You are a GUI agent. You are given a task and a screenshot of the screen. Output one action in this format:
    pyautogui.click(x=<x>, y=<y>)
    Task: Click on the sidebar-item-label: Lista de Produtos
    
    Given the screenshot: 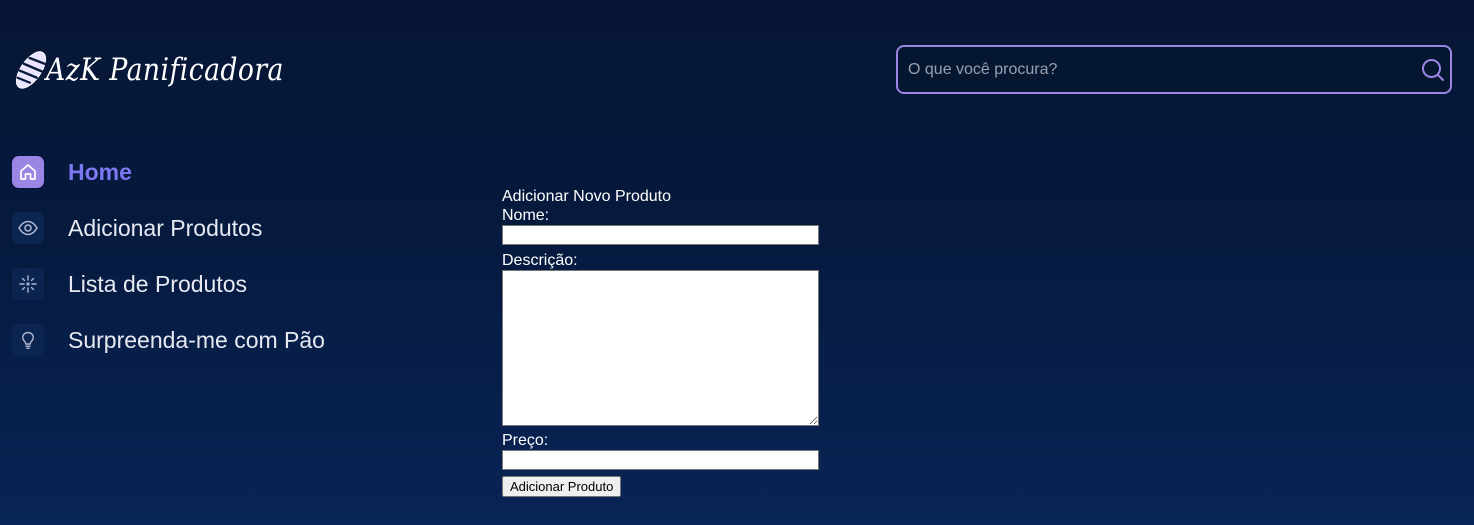 What is the action you would take?
    pyautogui.click(x=158, y=283)
    